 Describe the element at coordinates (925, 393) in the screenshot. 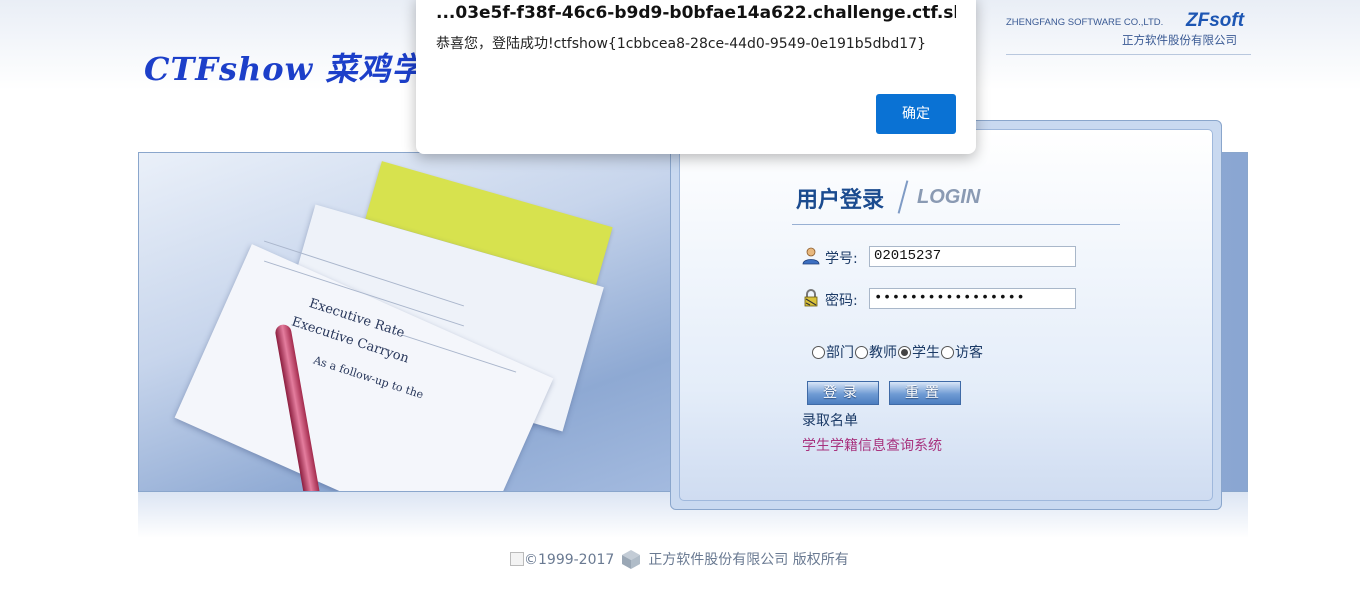

I see `reset-button: 重置` at that location.